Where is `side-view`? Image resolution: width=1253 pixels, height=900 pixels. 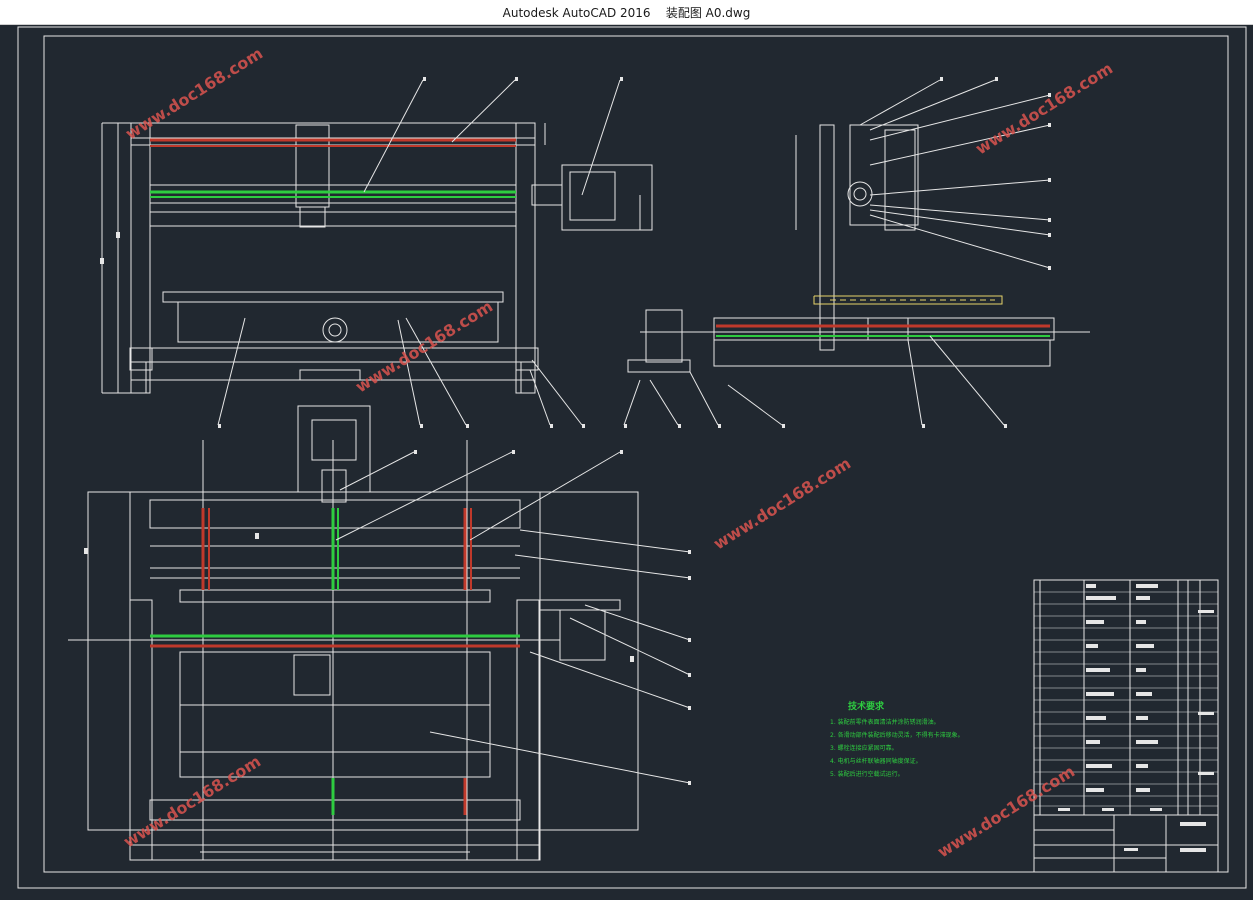 side-view is located at coordinates (858, 248).